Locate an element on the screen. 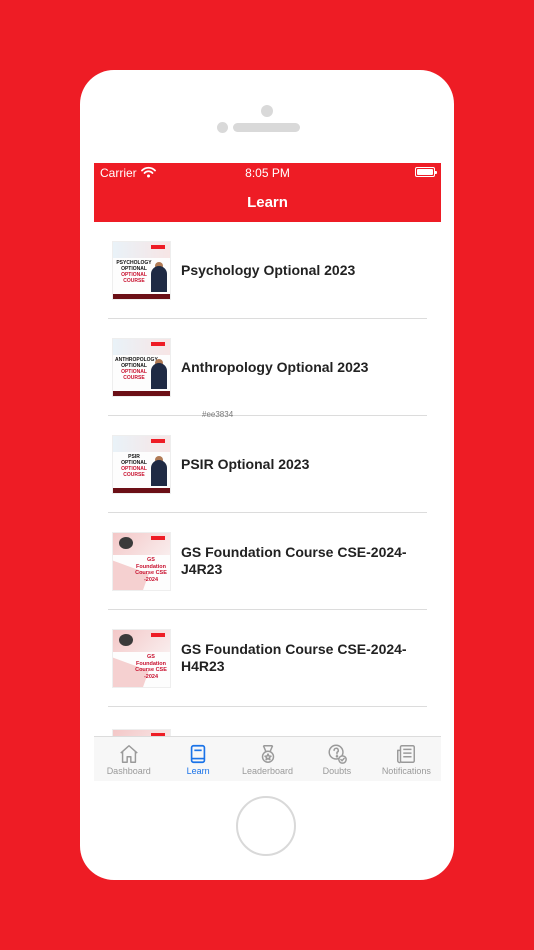 The image size is (534, 950). book-icon is located at coordinates (198, 754).